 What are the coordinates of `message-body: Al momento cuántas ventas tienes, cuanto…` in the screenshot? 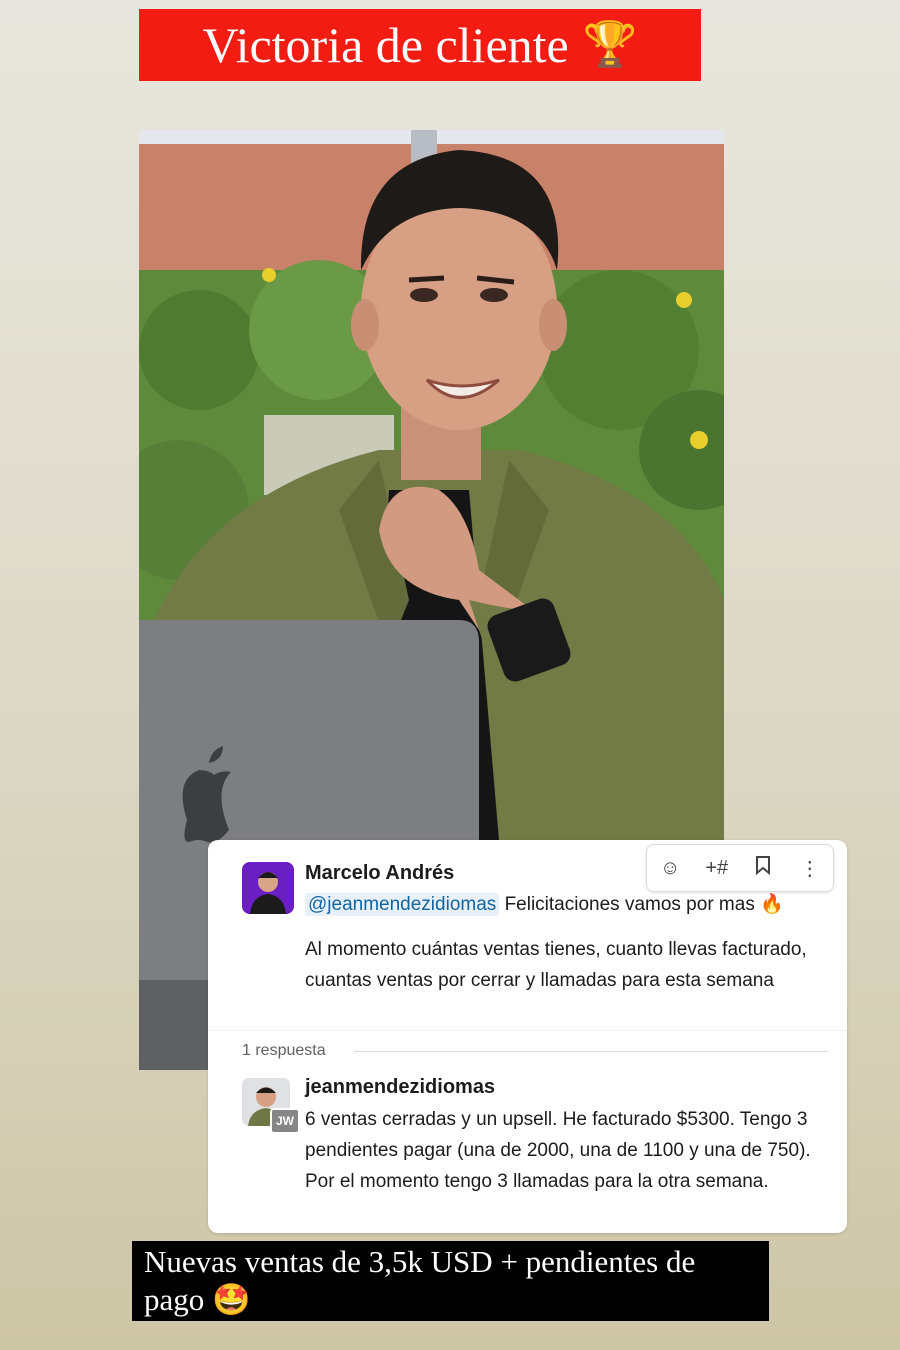 It's located at (556, 965).